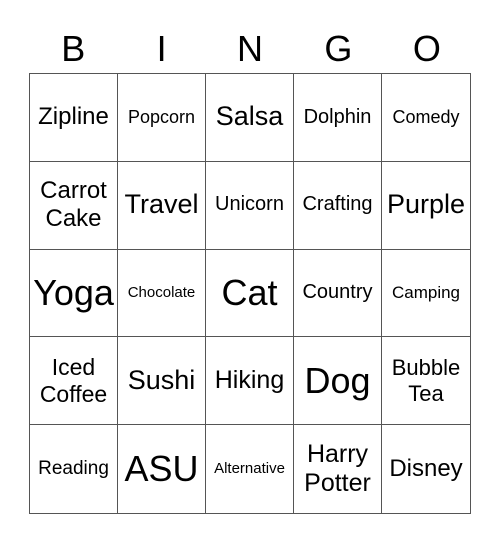 This screenshot has height=544, width=500. Describe the element at coordinates (73, 48) in the screenshot. I see `header-letter-b: B` at that location.